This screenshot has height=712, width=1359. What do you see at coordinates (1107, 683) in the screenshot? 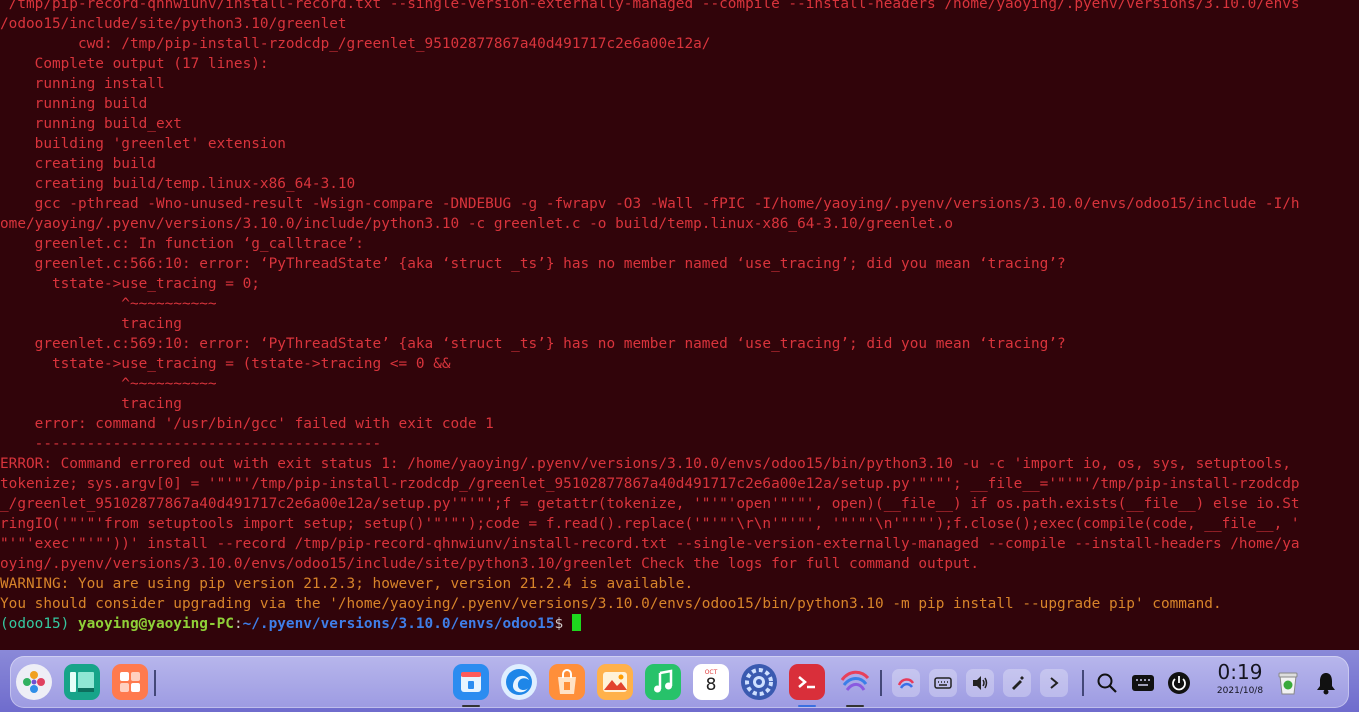
I see `search-icon` at bounding box center [1107, 683].